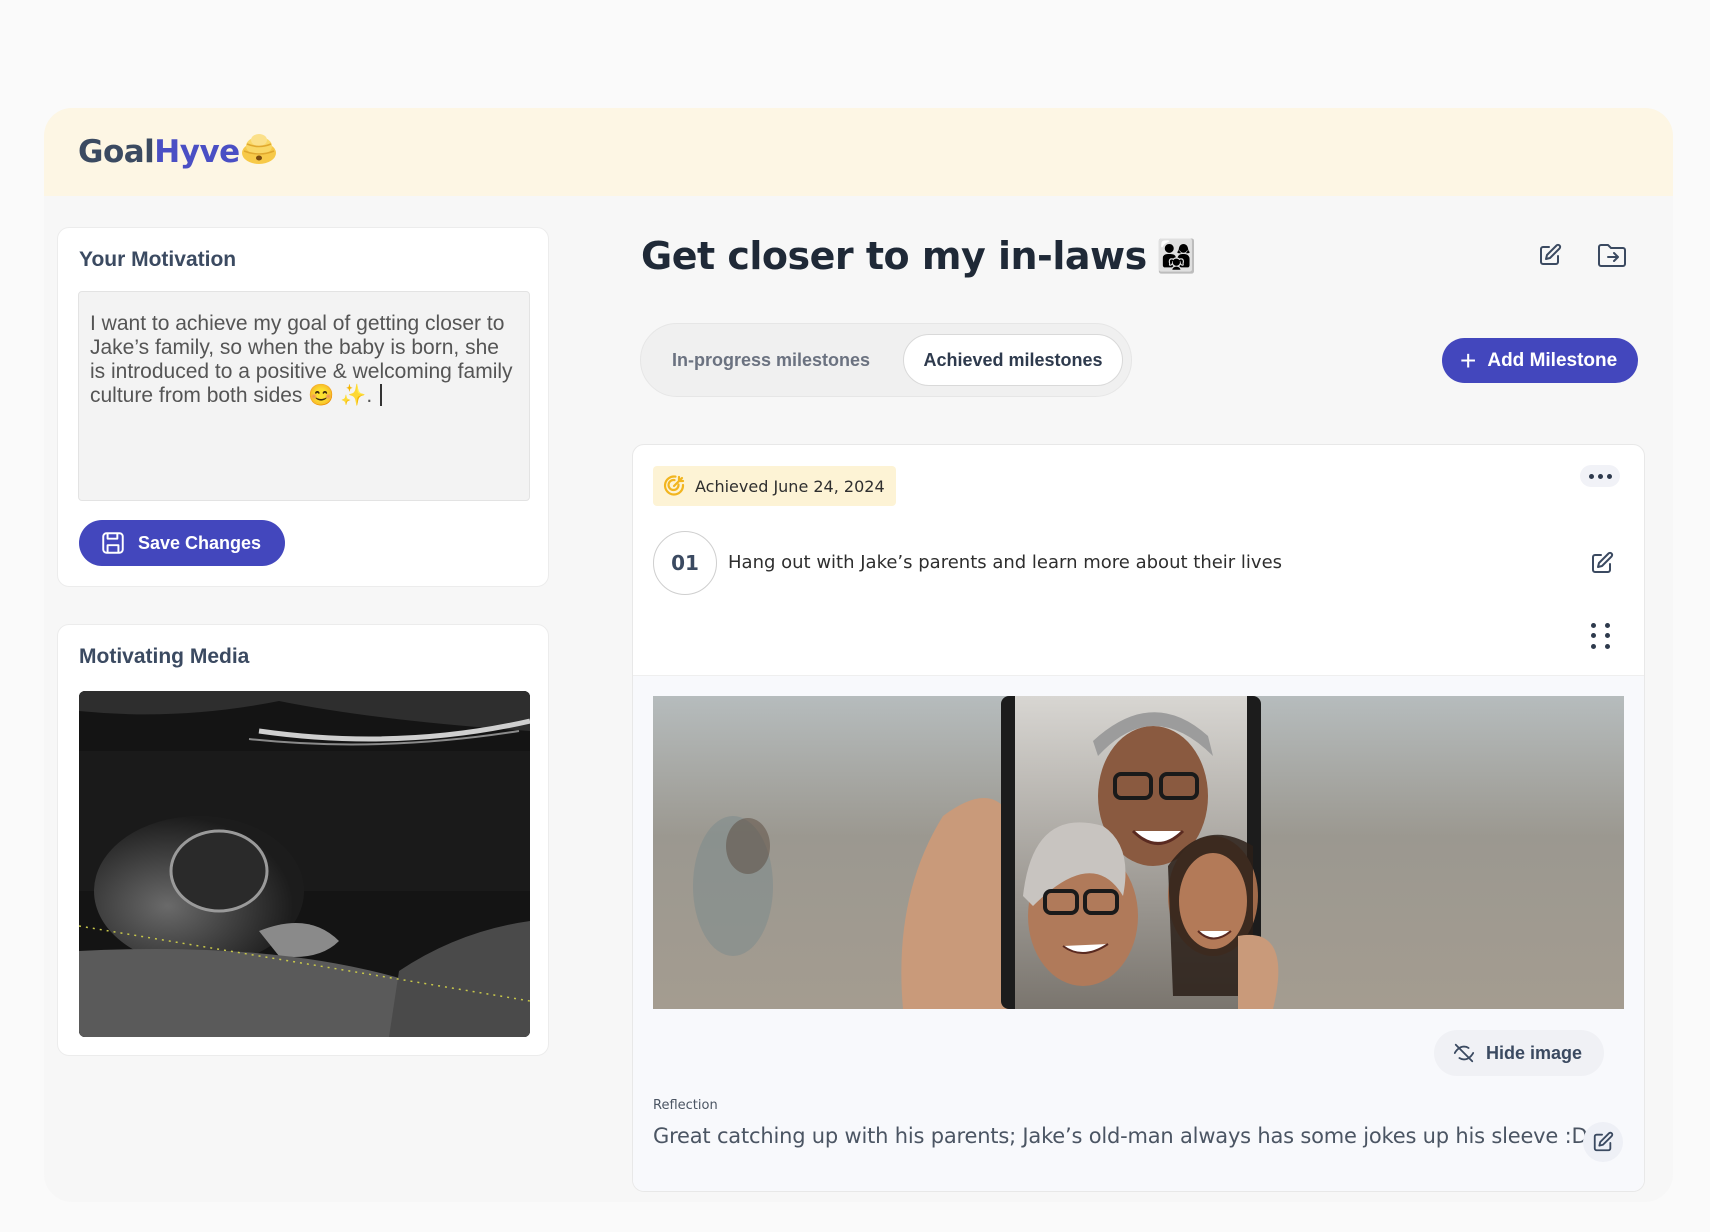  I want to click on tab-in-progress: In-progress milestones, so click(771, 360).